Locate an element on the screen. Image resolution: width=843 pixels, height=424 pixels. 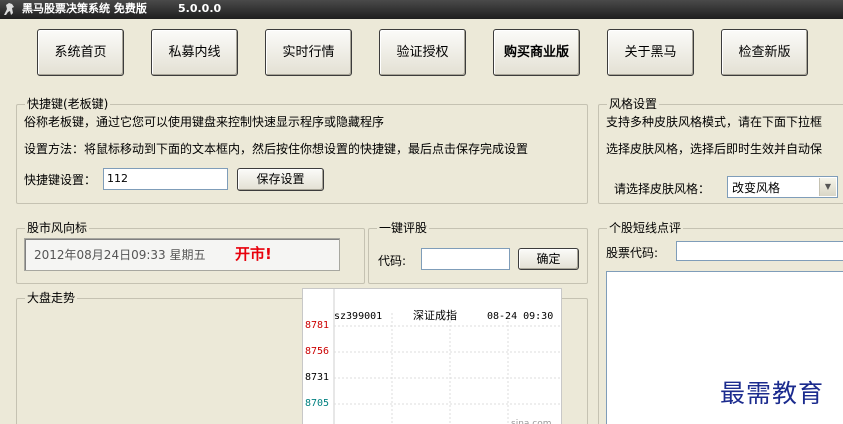
market-indicator-title: 股市风向标 is located at coordinates (57, 228).